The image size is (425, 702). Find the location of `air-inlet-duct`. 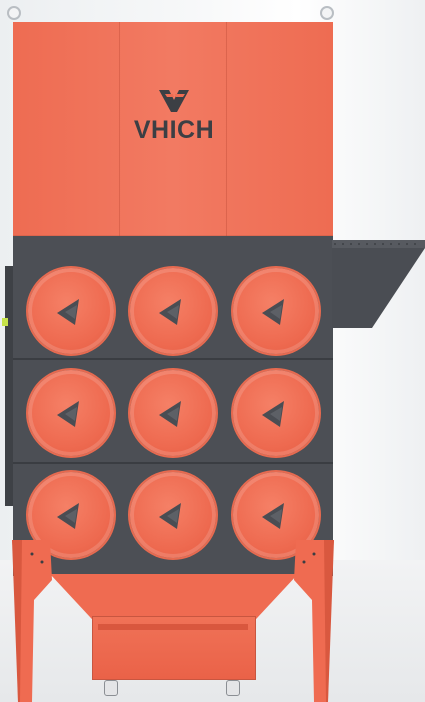

air-inlet-duct is located at coordinates (378, 284).